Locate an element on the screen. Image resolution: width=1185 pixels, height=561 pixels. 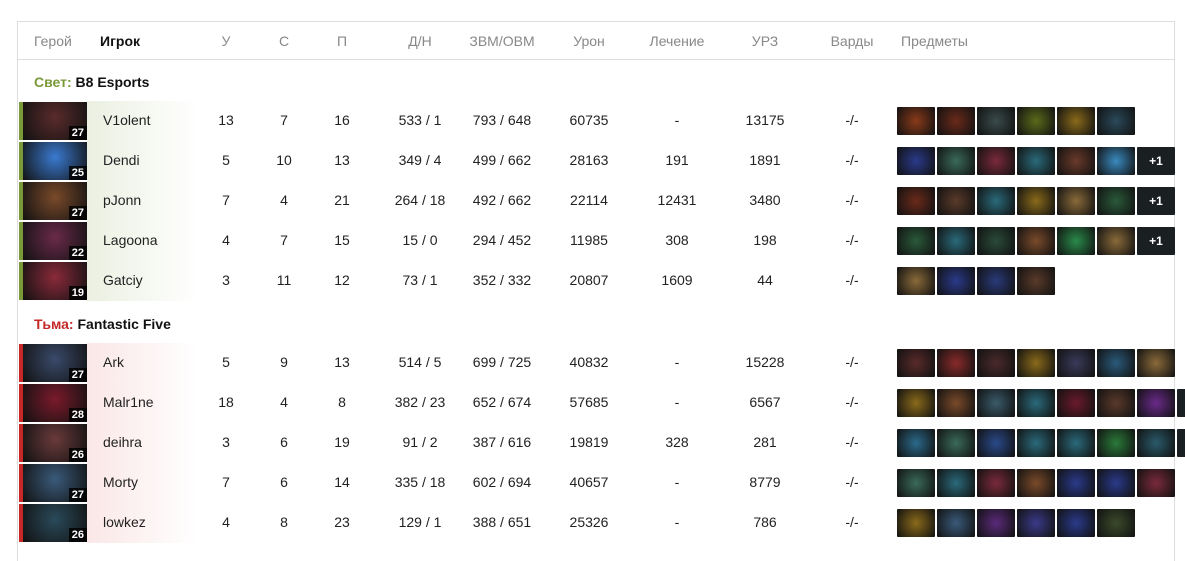
player-name: Ark is located at coordinates (113, 362).